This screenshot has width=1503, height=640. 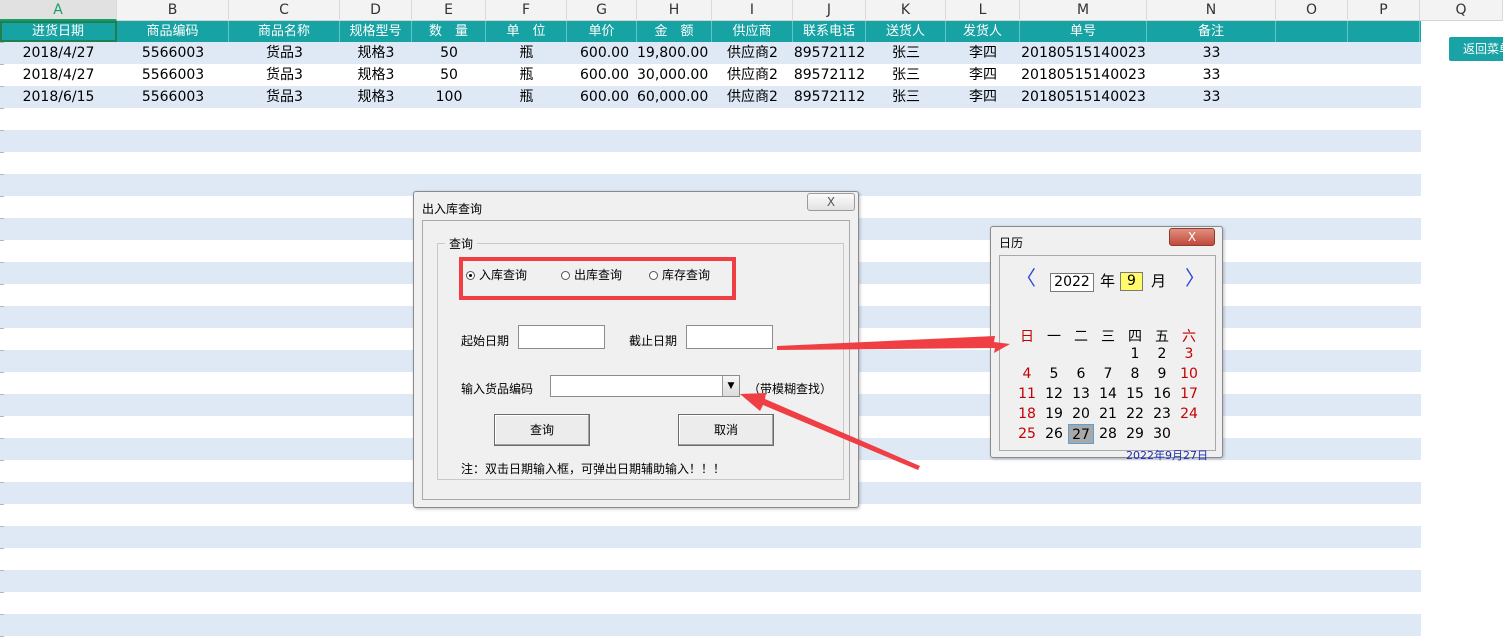 I want to click on header-cell-name: 商品名称, so click(x=284, y=31).